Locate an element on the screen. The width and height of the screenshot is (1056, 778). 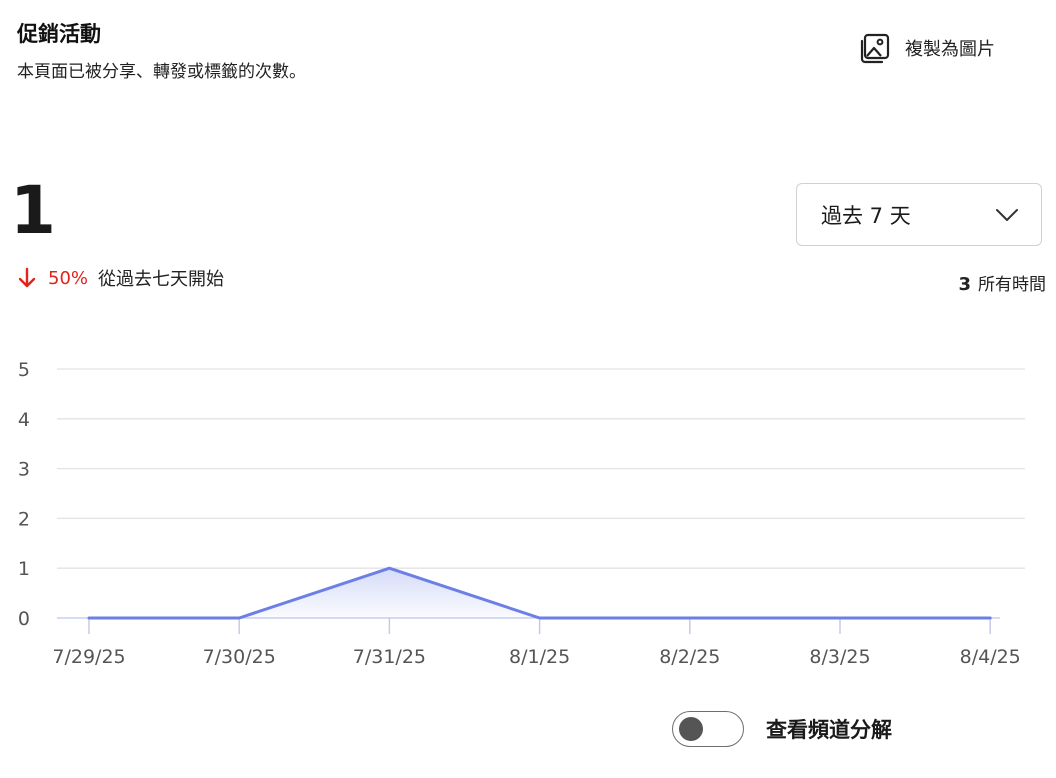
toggle-switch is located at coordinates (708, 729).